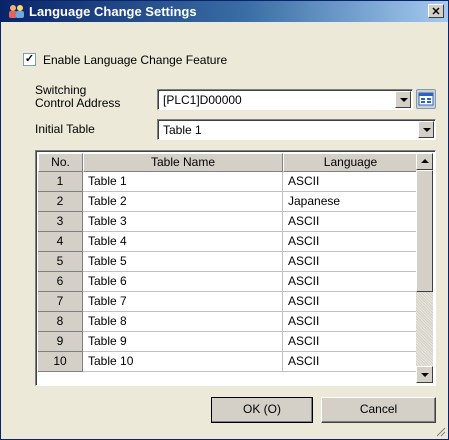 The height and width of the screenshot is (440, 449). What do you see at coordinates (424, 231) in the screenshot?
I see `scrollbar-thumb` at bounding box center [424, 231].